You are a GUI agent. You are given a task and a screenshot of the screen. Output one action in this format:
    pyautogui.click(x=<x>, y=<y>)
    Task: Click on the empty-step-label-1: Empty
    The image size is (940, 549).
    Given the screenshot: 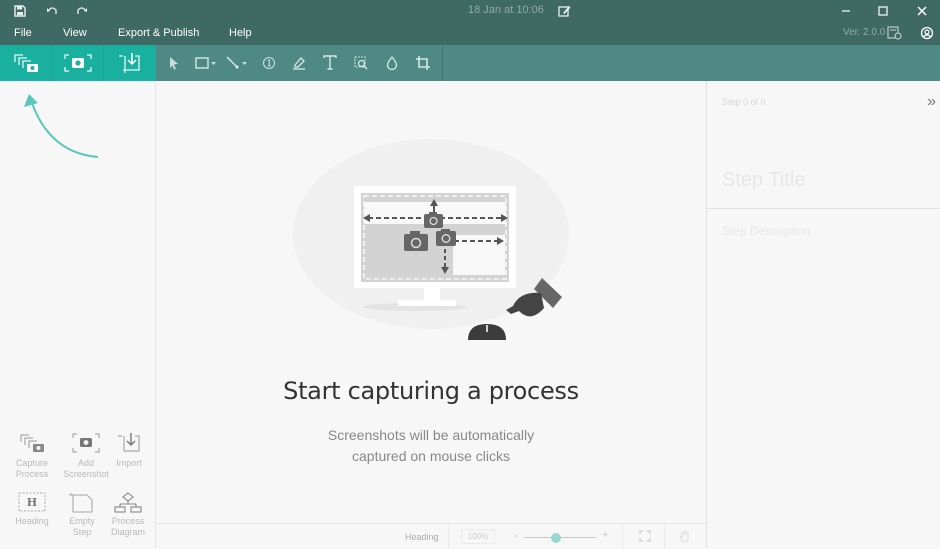 What is the action you would take?
    pyautogui.click(x=82, y=521)
    